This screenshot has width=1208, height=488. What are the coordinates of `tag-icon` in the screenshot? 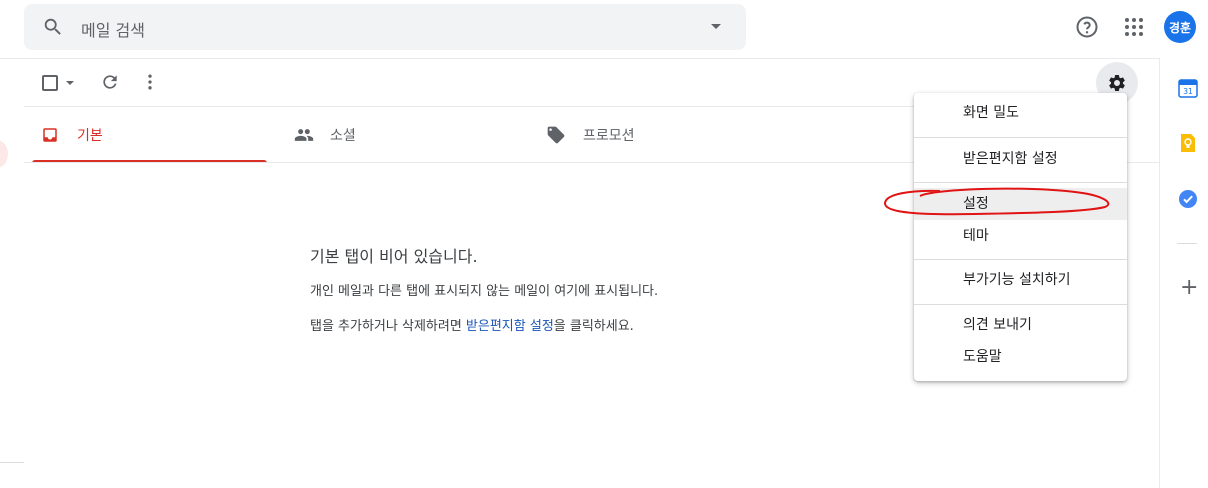 It's located at (556, 135).